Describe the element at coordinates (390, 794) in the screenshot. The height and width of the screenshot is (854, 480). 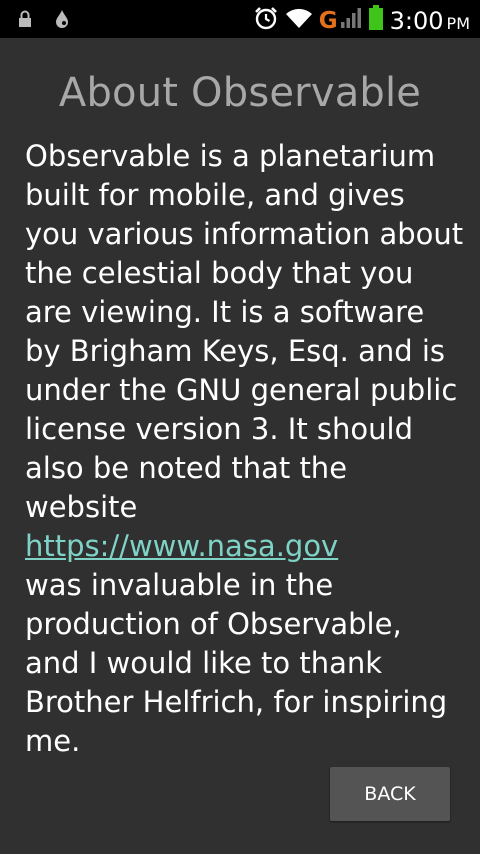
I see `back-button: BACK` at that location.